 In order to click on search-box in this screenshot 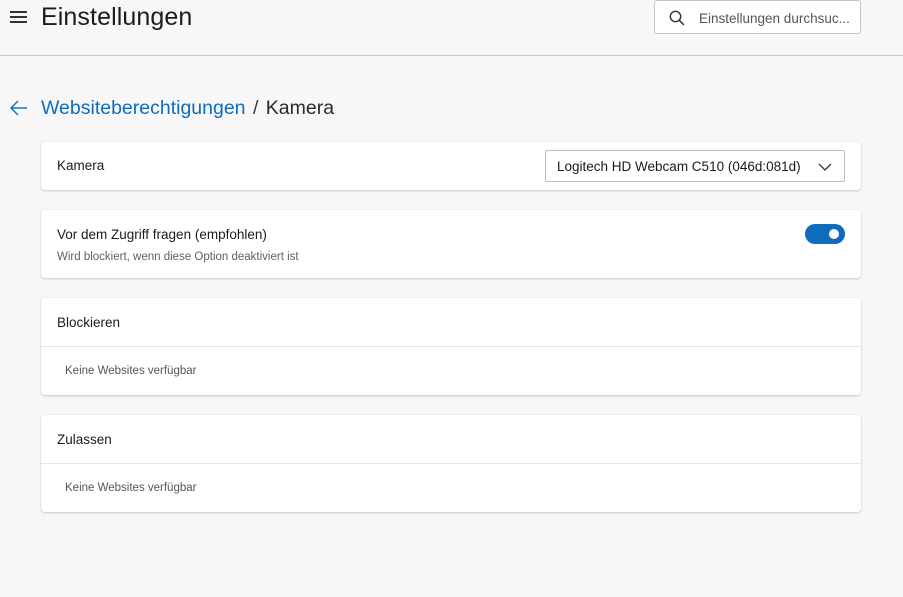, I will do `click(757, 17)`.